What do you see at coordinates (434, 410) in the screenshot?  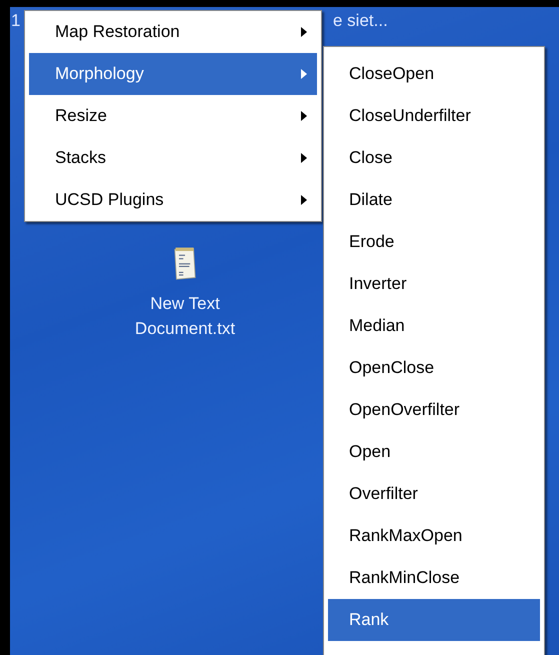 I see `menu-item: OpenOverfilter` at bounding box center [434, 410].